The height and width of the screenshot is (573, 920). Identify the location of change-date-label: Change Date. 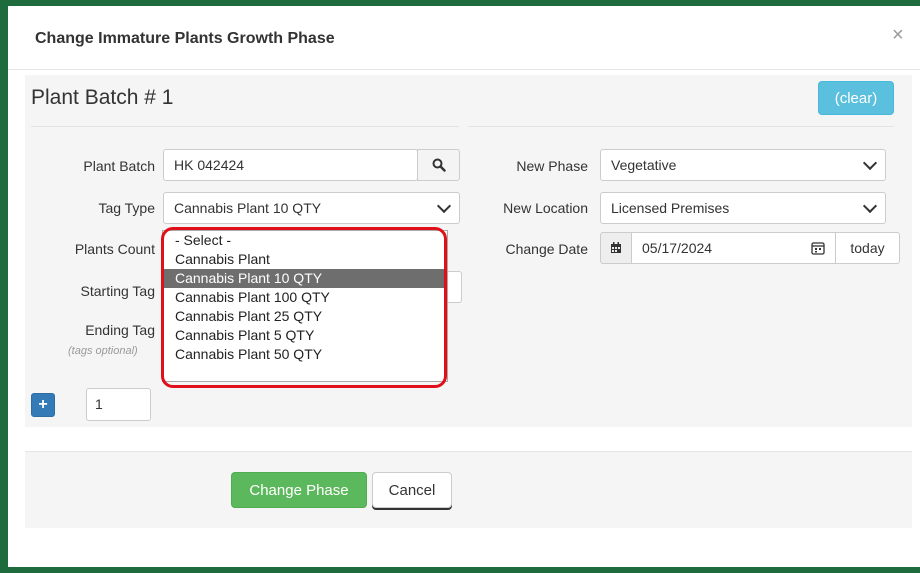
(546, 249).